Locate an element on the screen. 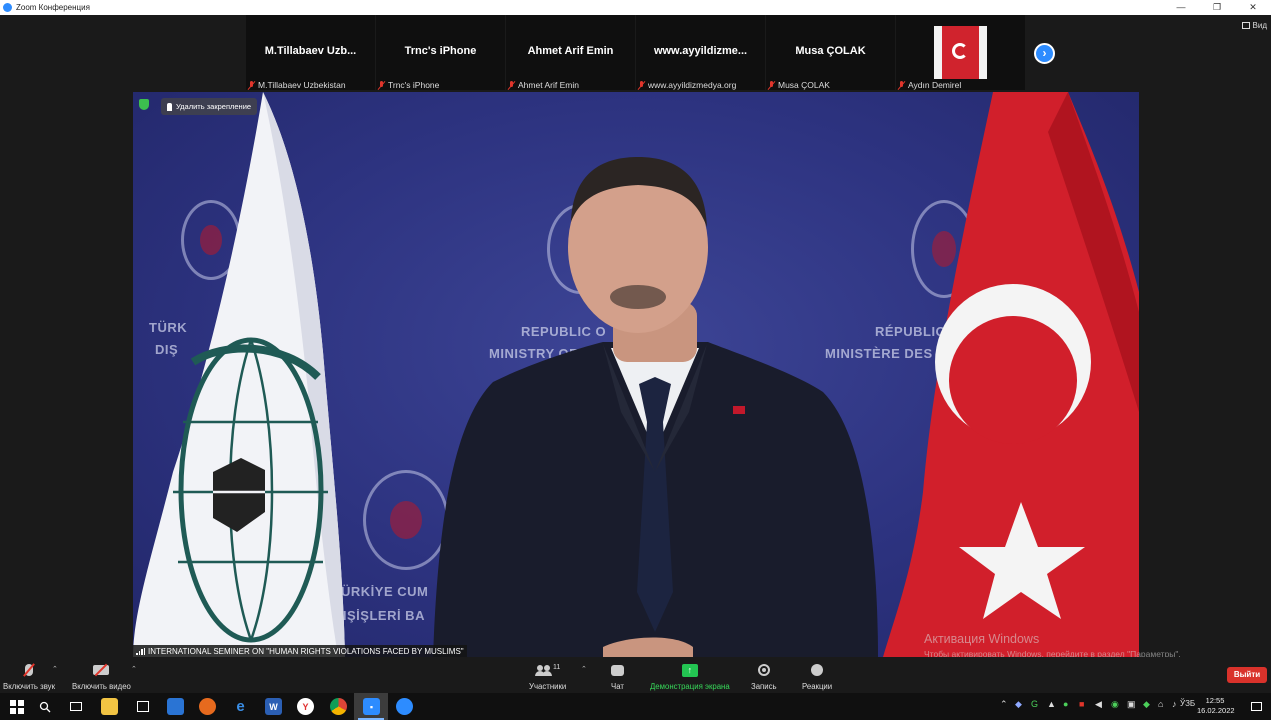 The width and height of the screenshot is (1271, 720). mail-icon is located at coordinates (175, 706).